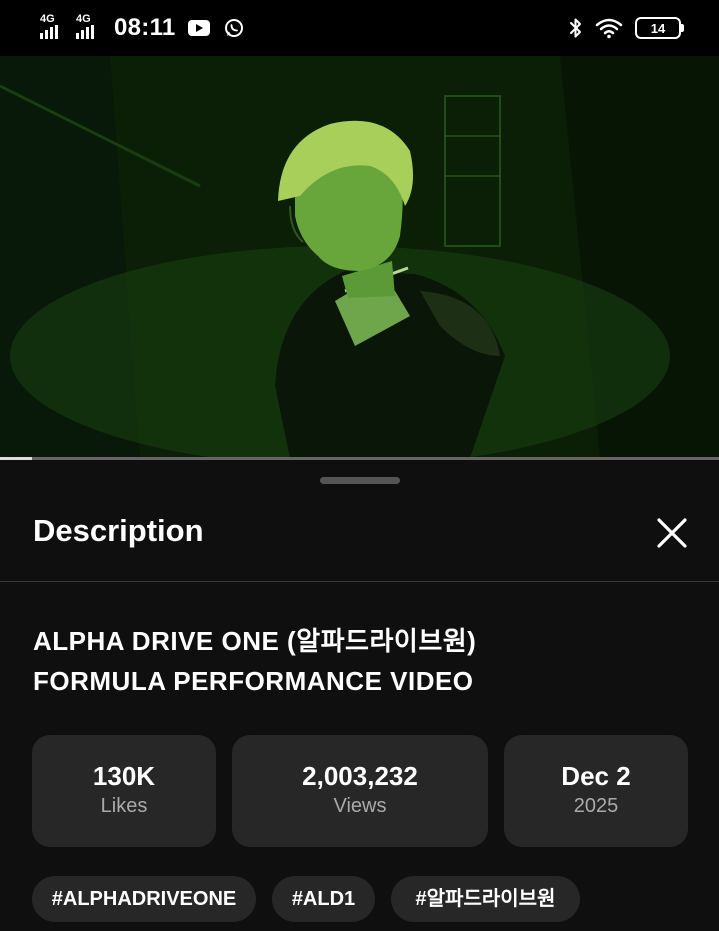  What do you see at coordinates (609, 28) in the screenshot?
I see `wifi-icon` at bounding box center [609, 28].